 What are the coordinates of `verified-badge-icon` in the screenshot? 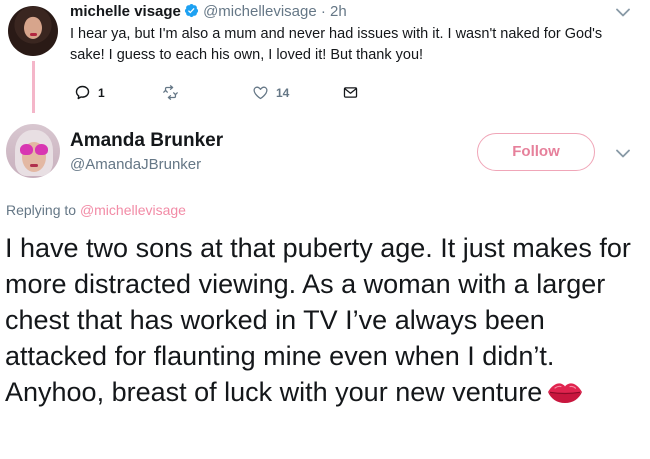 It's located at (191, 10).